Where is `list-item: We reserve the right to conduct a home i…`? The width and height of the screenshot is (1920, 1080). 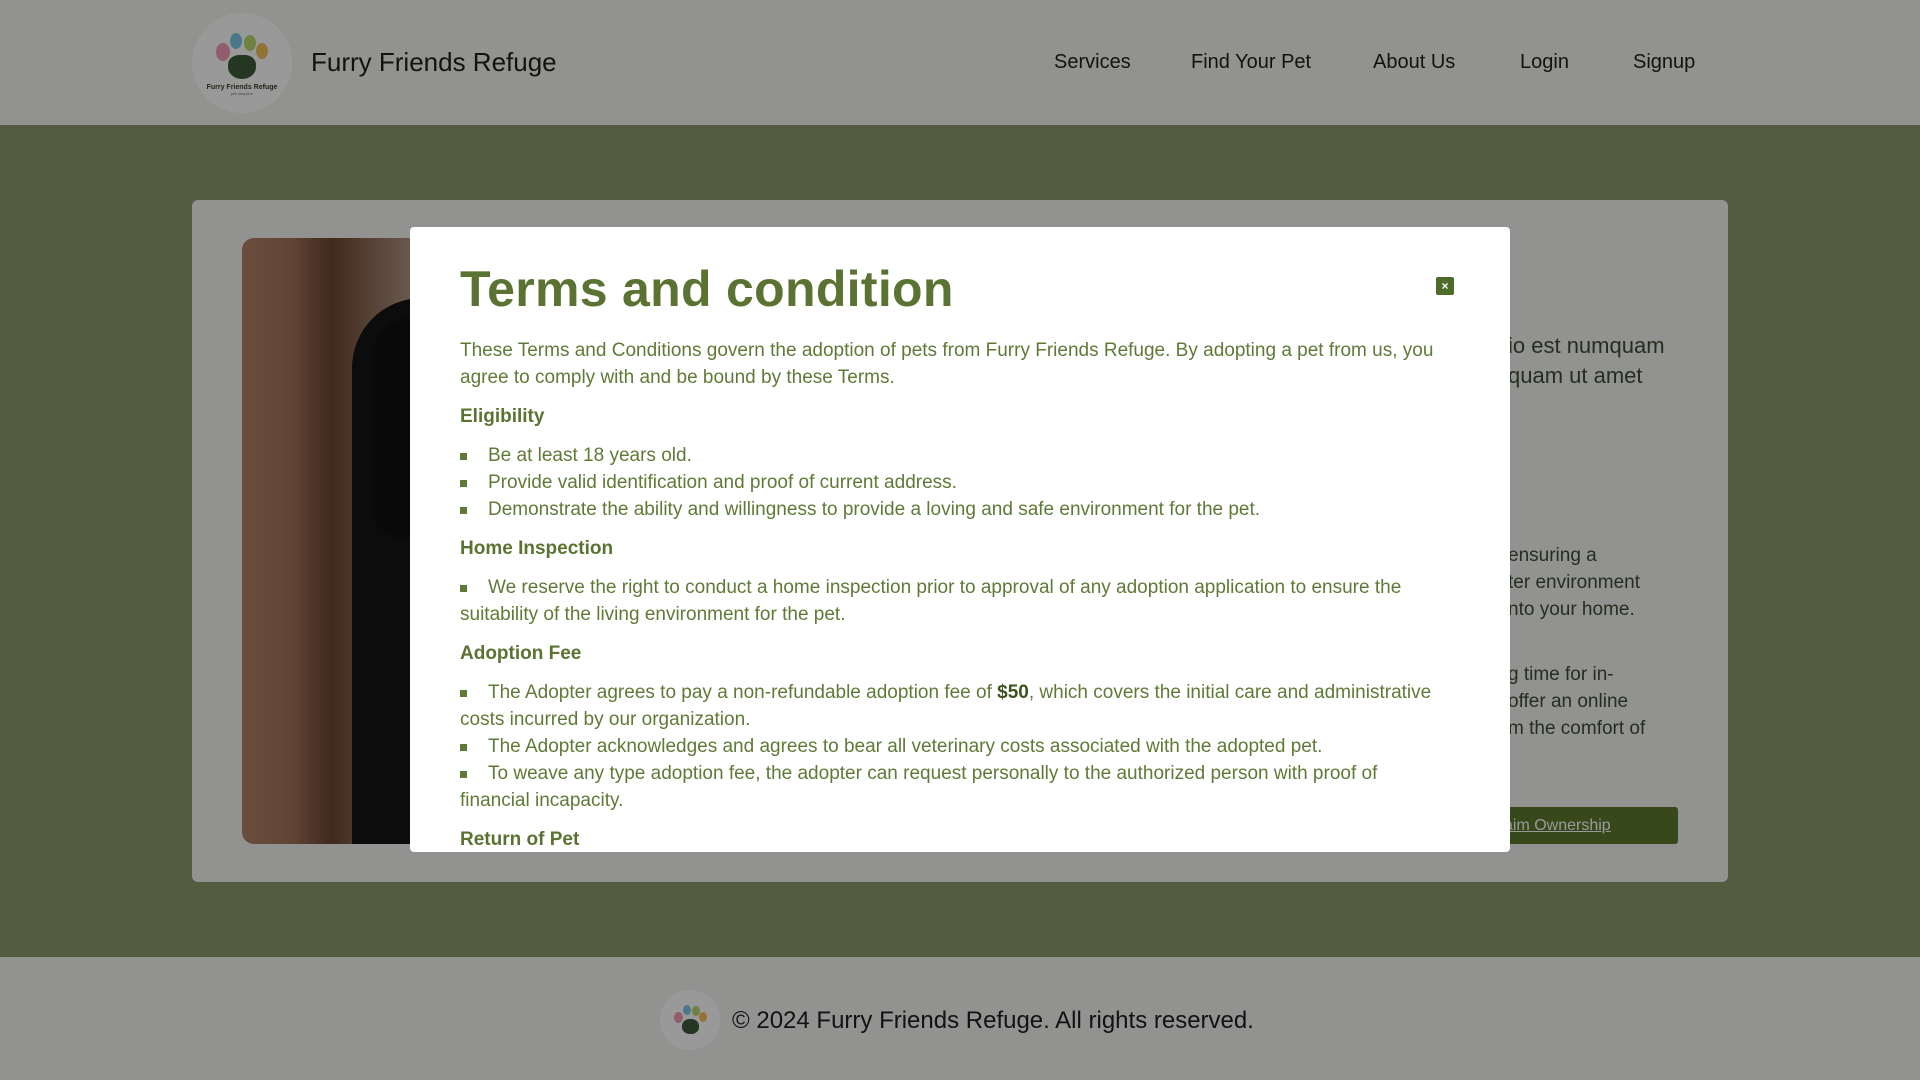 list-item: We reserve the right to conduct a home i… is located at coordinates (950, 601).